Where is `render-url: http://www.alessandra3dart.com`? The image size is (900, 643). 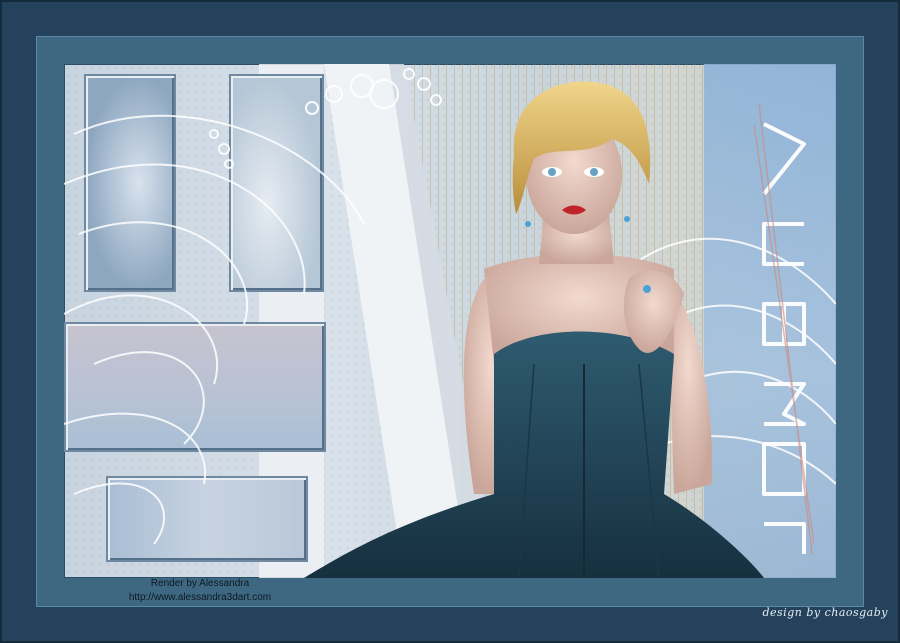 render-url: http://www.alessandra3dart.com is located at coordinates (200, 597).